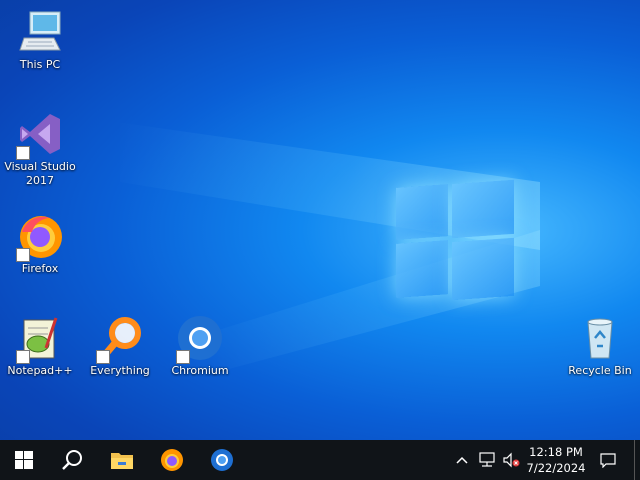 The height and width of the screenshot is (480, 640). I want to click on taskbar-clock: 12:18 PM 7/22/2024, so click(556, 460).